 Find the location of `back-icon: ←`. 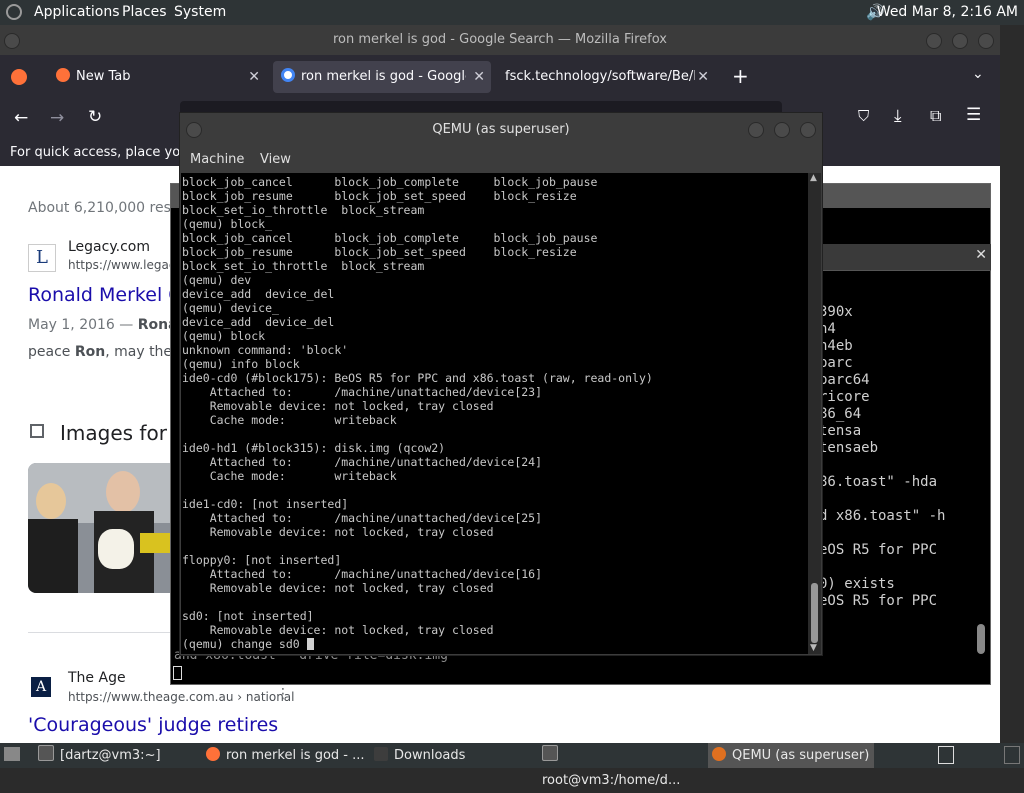

back-icon: ← is located at coordinates (21, 118).